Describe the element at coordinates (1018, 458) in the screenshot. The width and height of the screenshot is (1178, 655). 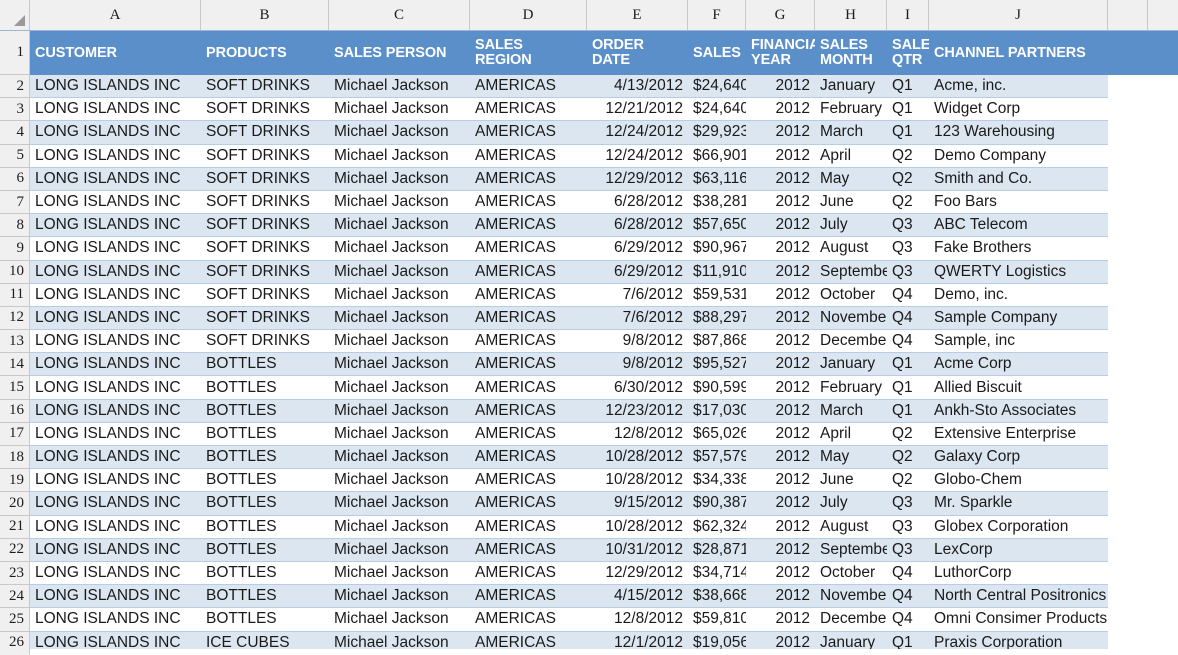
I see `cell-channel-partners: Galaxy Corp` at that location.